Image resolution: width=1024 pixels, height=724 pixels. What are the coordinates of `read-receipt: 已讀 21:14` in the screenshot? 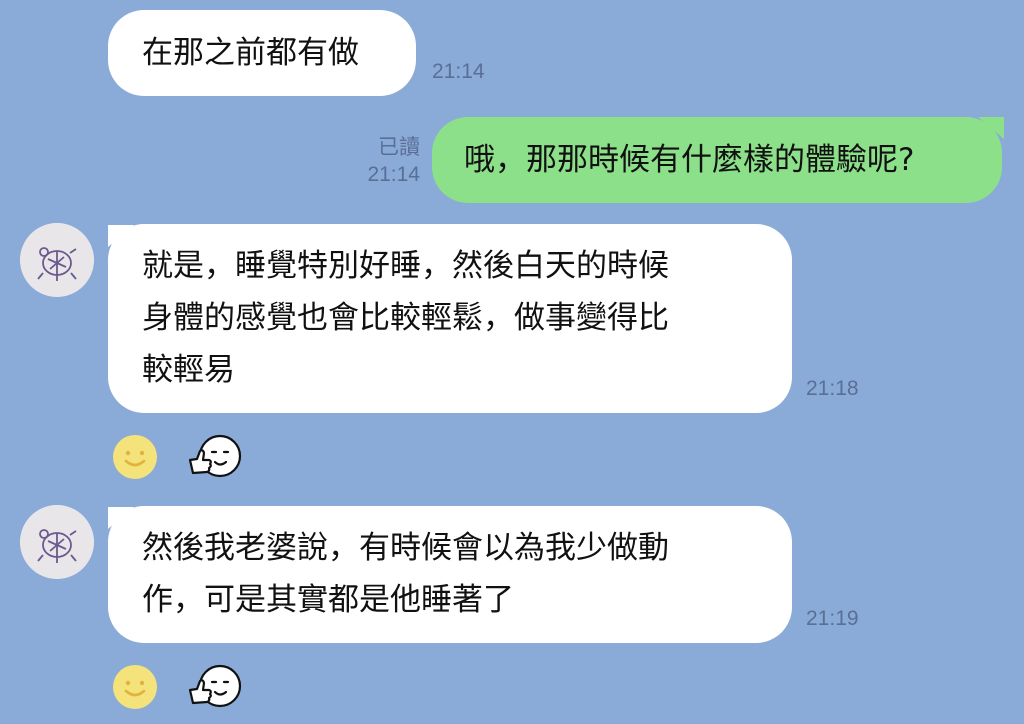 It's located at (385, 161).